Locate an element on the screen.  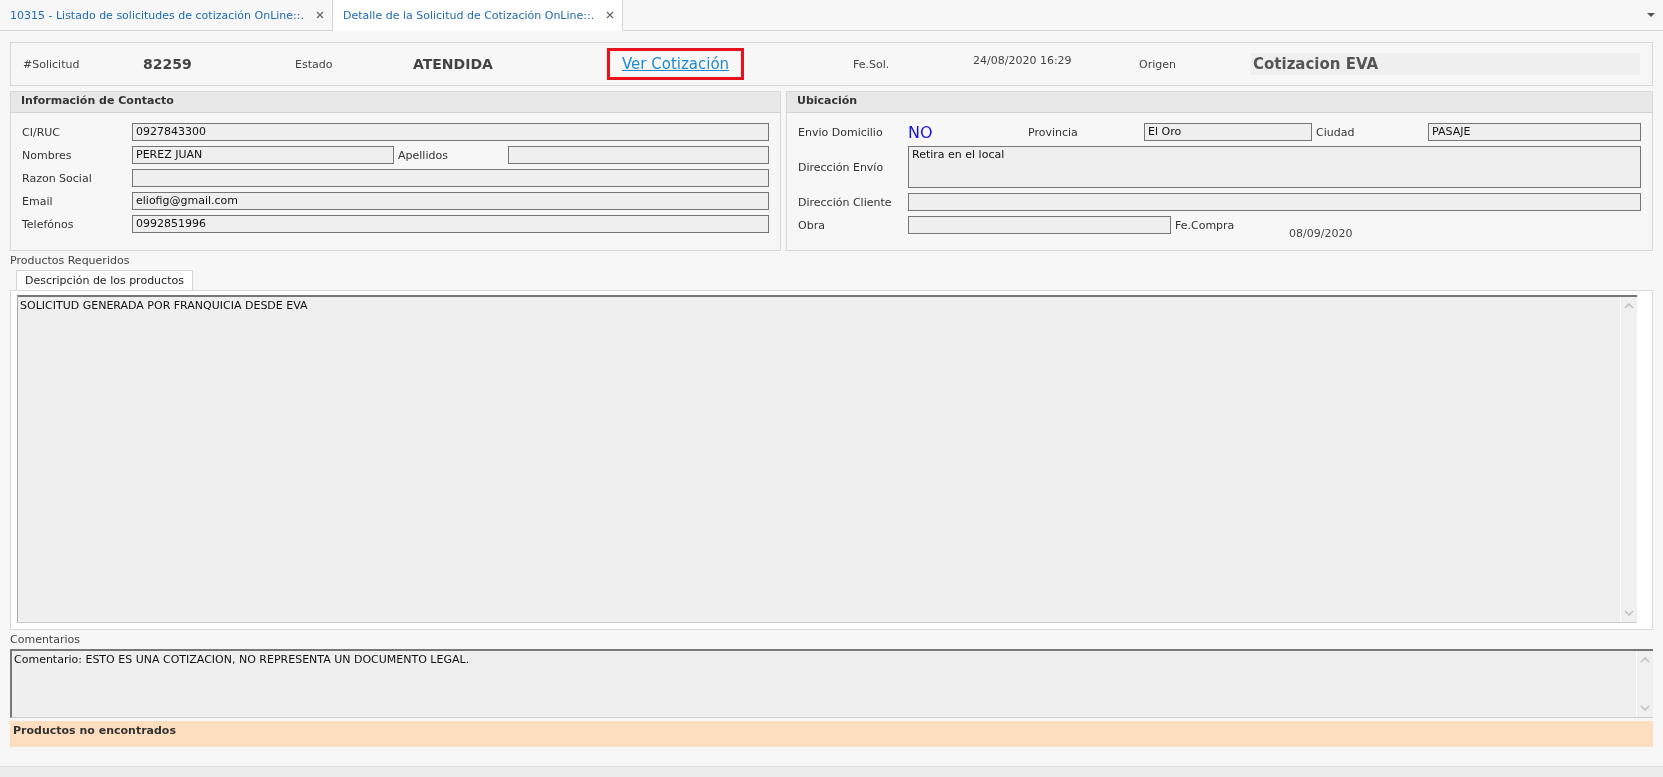
panel-title: Información de Contacto is located at coordinates (395, 102).